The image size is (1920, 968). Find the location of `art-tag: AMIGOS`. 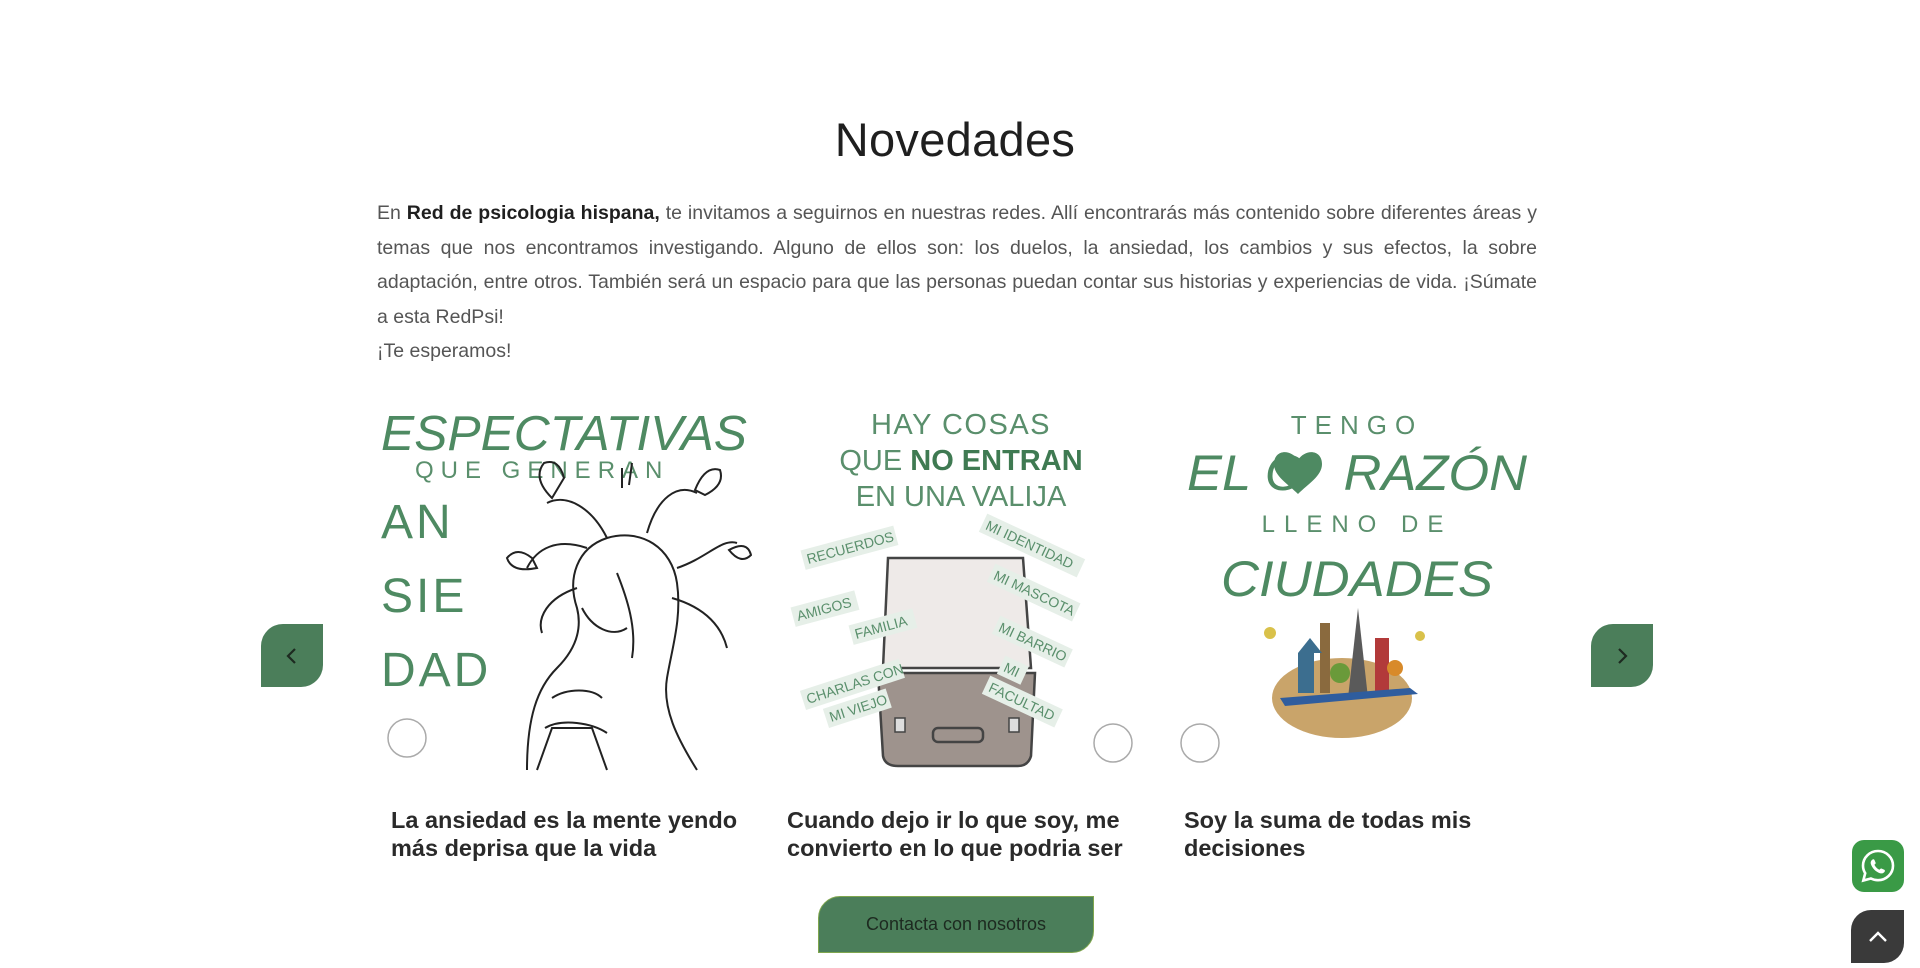

art-tag: AMIGOS is located at coordinates (824, 609).